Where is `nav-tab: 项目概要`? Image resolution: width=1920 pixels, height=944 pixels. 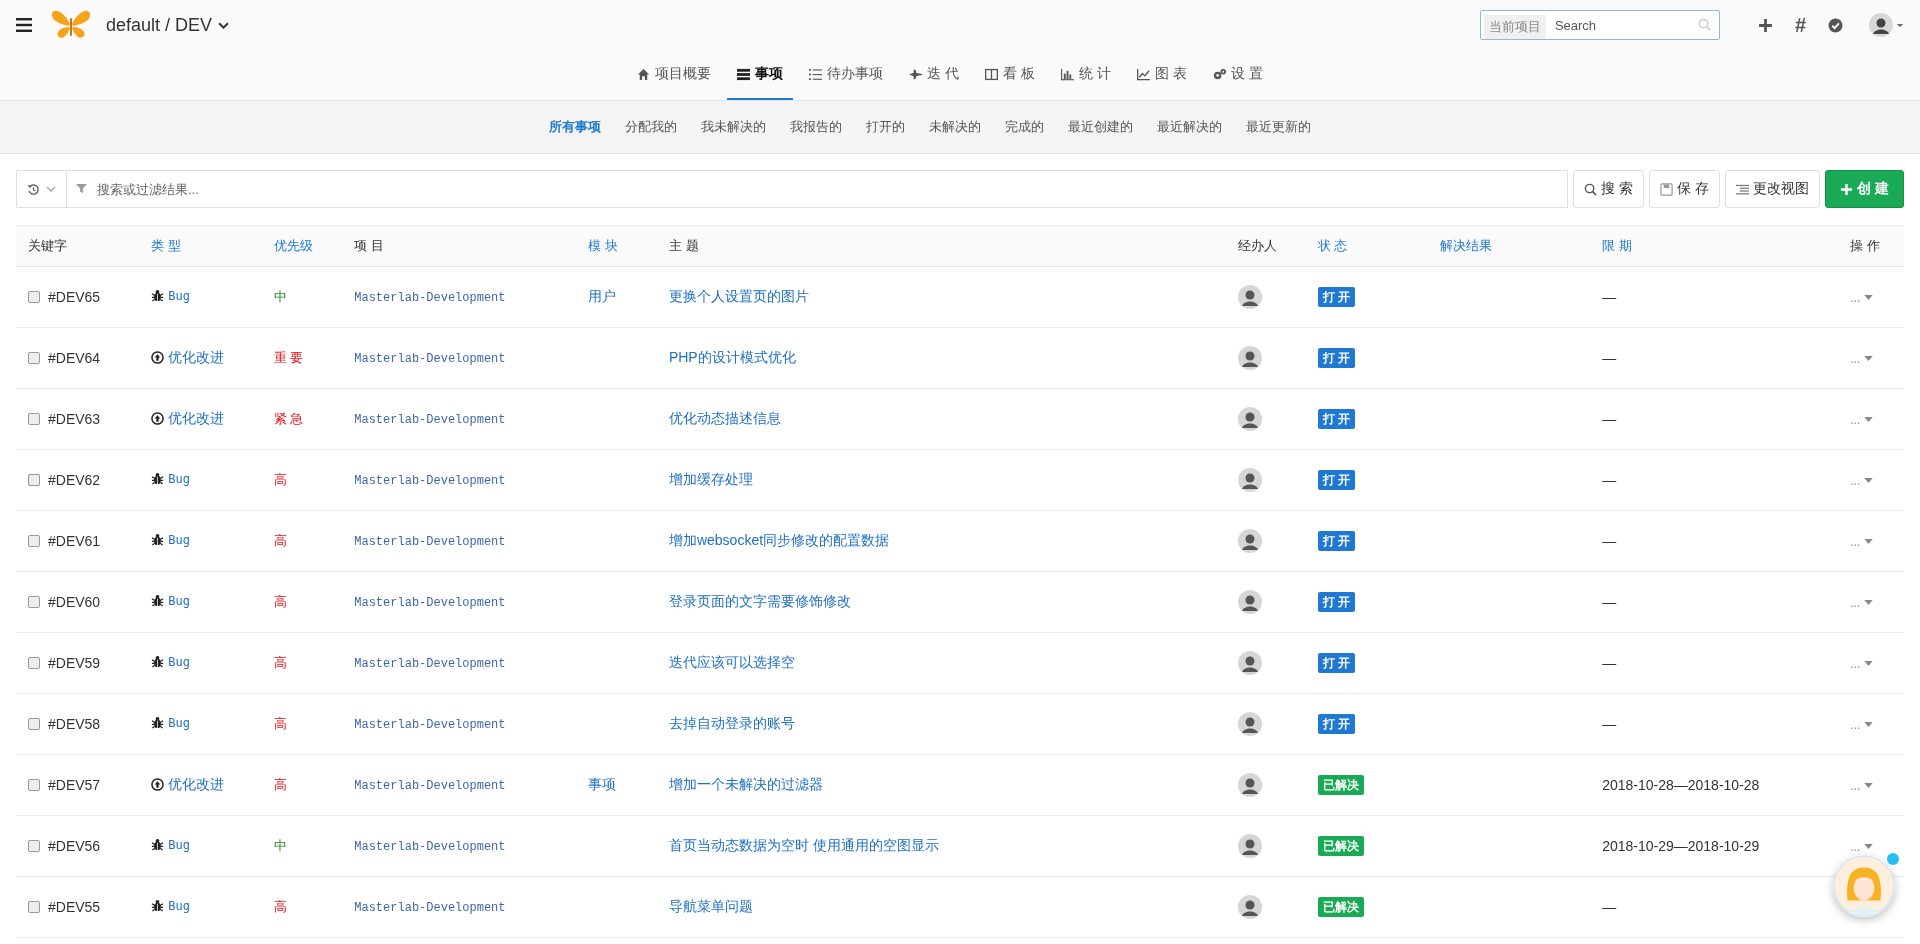 nav-tab: 项目概要 is located at coordinates (674, 75).